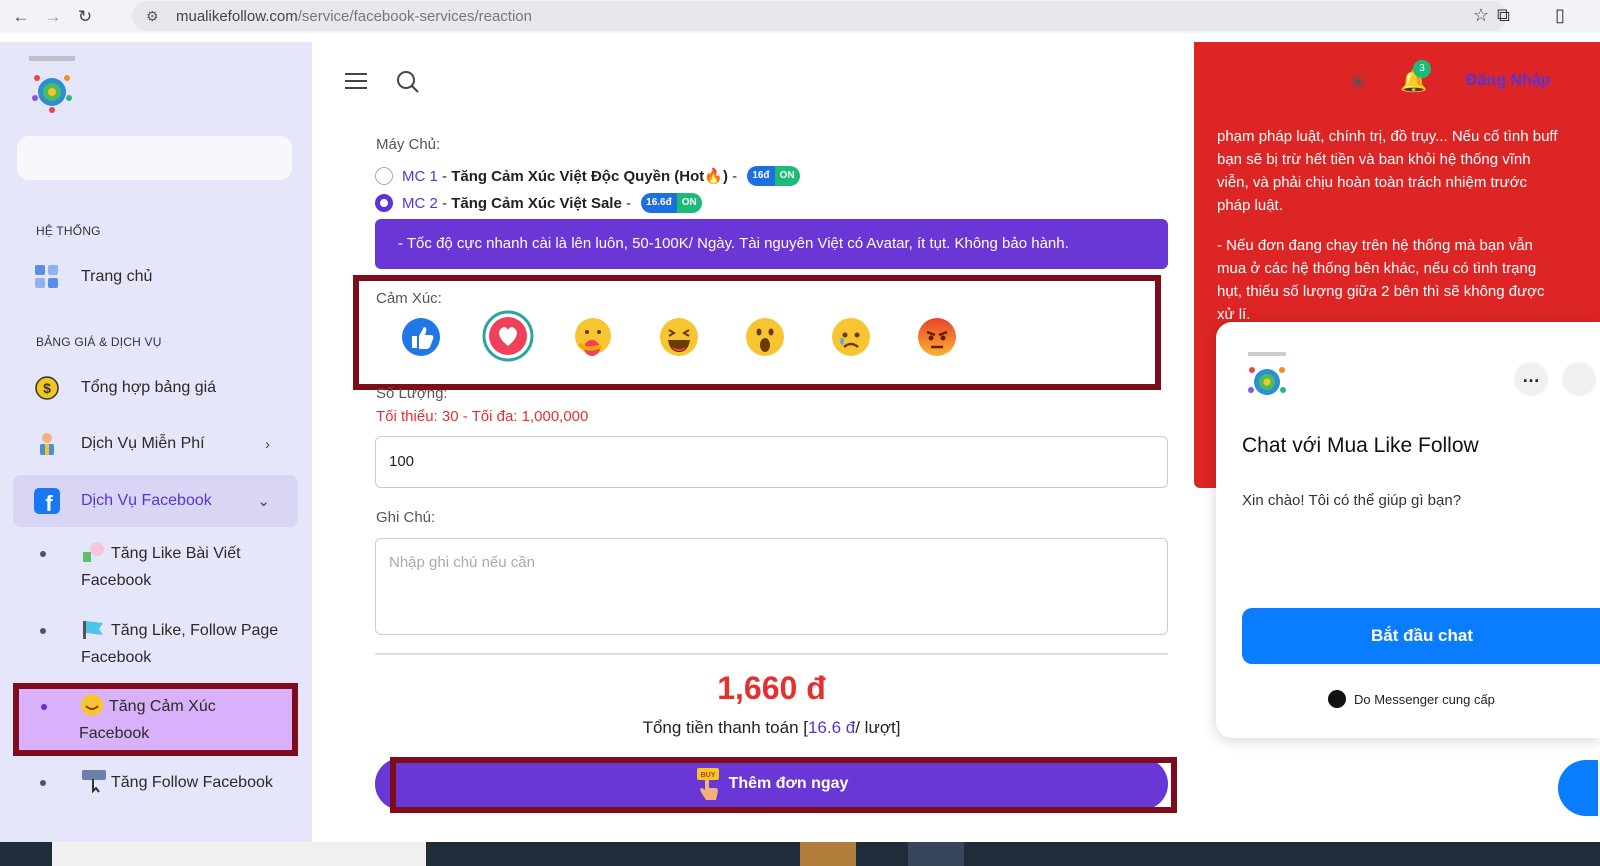 The width and height of the screenshot is (1600, 866). Describe the element at coordinates (406, 517) in the screenshot. I see `note-label: Ghi Chú:` at that location.